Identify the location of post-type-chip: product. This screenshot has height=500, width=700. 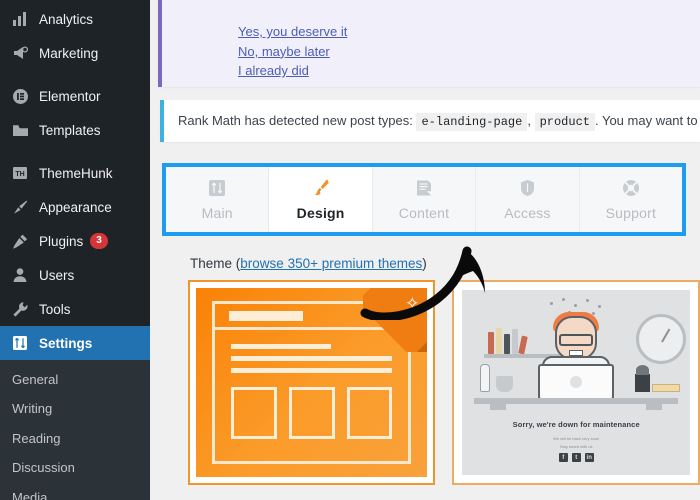
(564, 122).